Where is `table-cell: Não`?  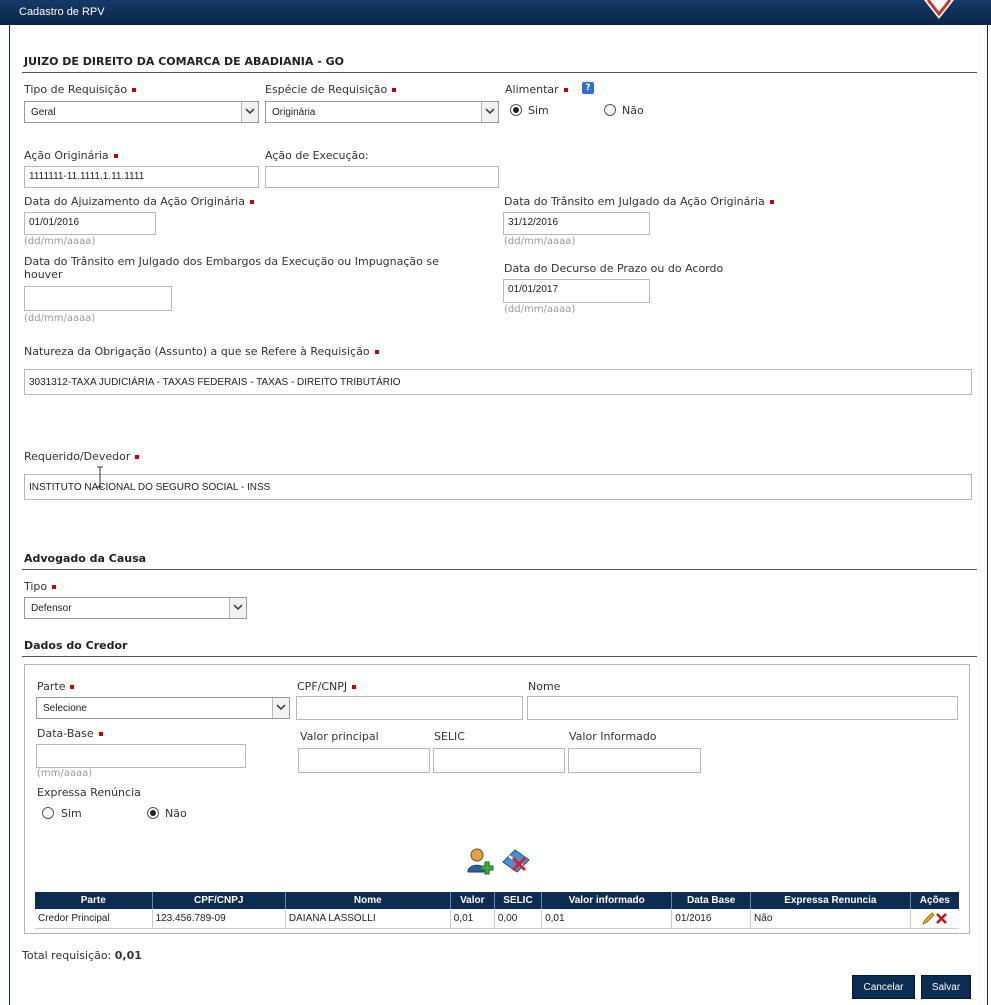
table-cell: Não is located at coordinates (830, 919).